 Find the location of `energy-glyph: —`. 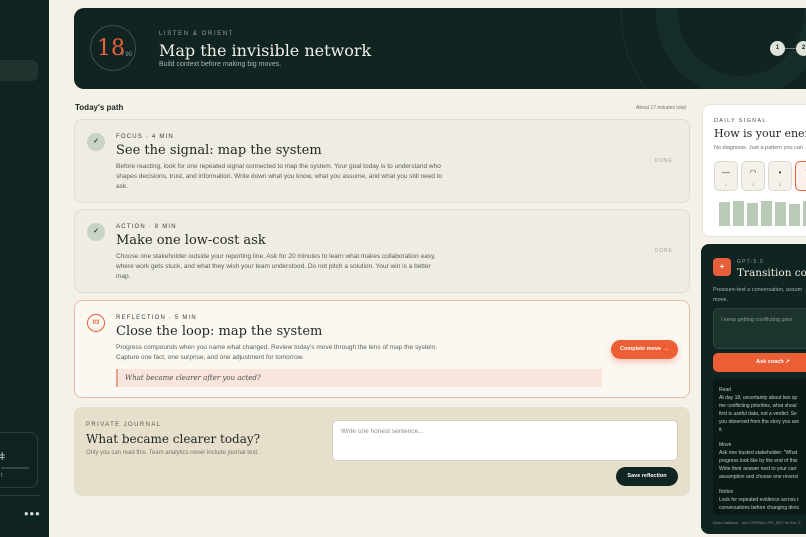

energy-glyph: — is located at coordinates (726, 172).